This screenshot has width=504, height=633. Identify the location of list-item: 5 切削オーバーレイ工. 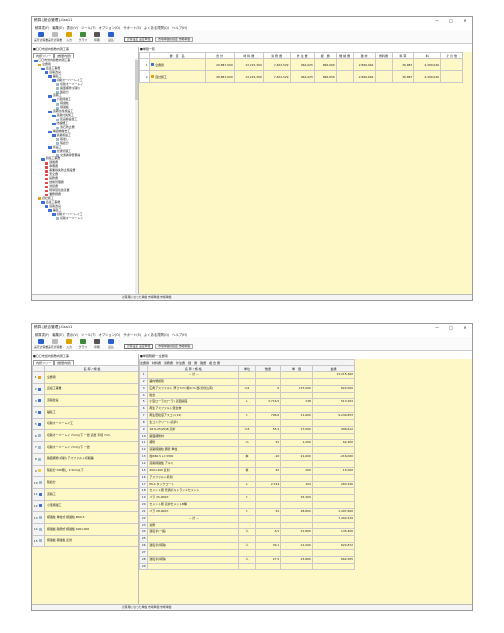
(85, 424).